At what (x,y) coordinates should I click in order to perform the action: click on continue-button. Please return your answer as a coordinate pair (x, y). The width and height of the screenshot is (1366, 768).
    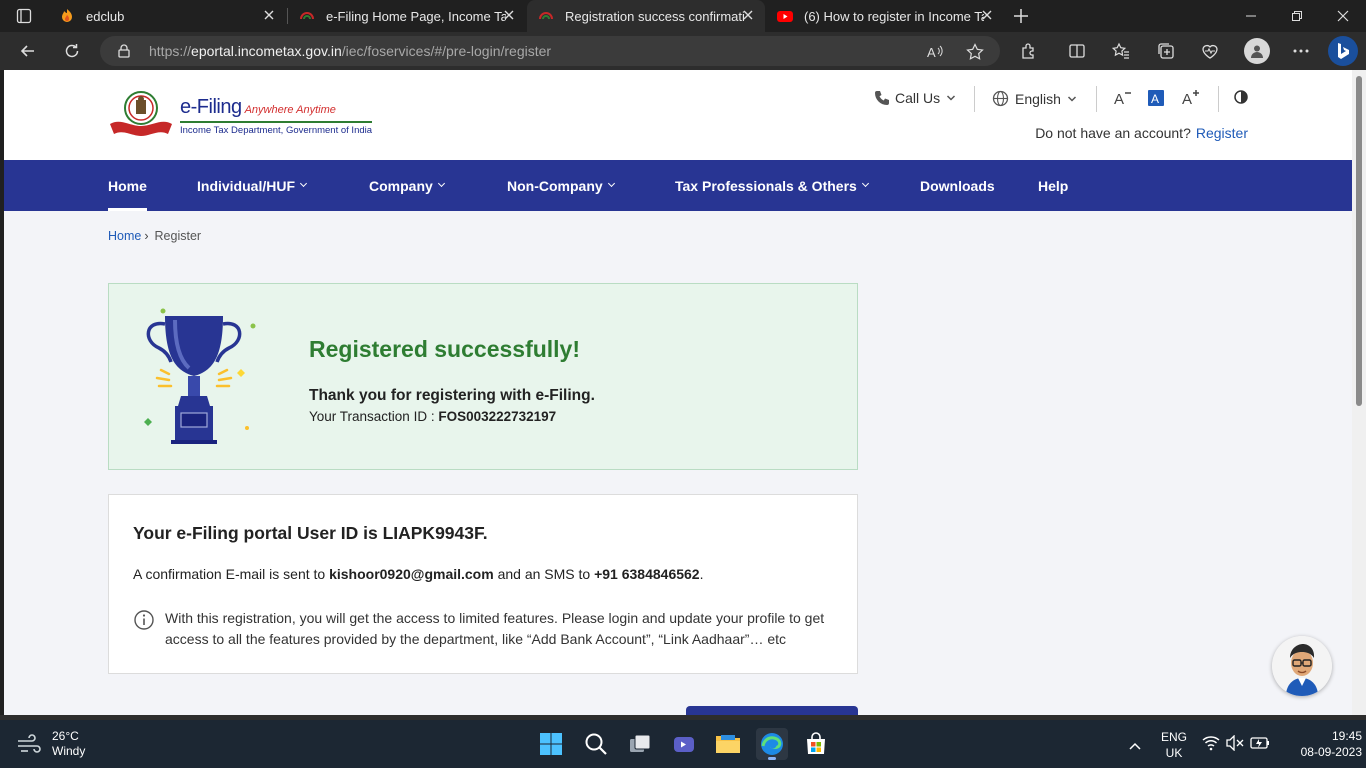
    Looking at the image, I should click on (772, 710).